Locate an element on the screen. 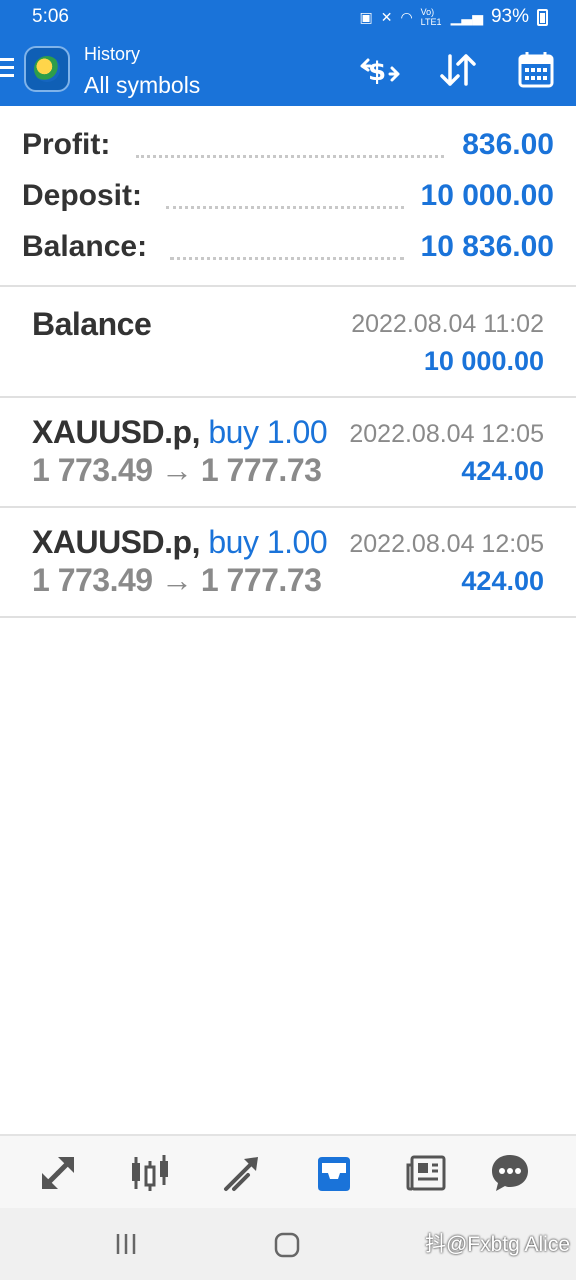  mute-icon: ✕ is located at coordinates (386, 16).